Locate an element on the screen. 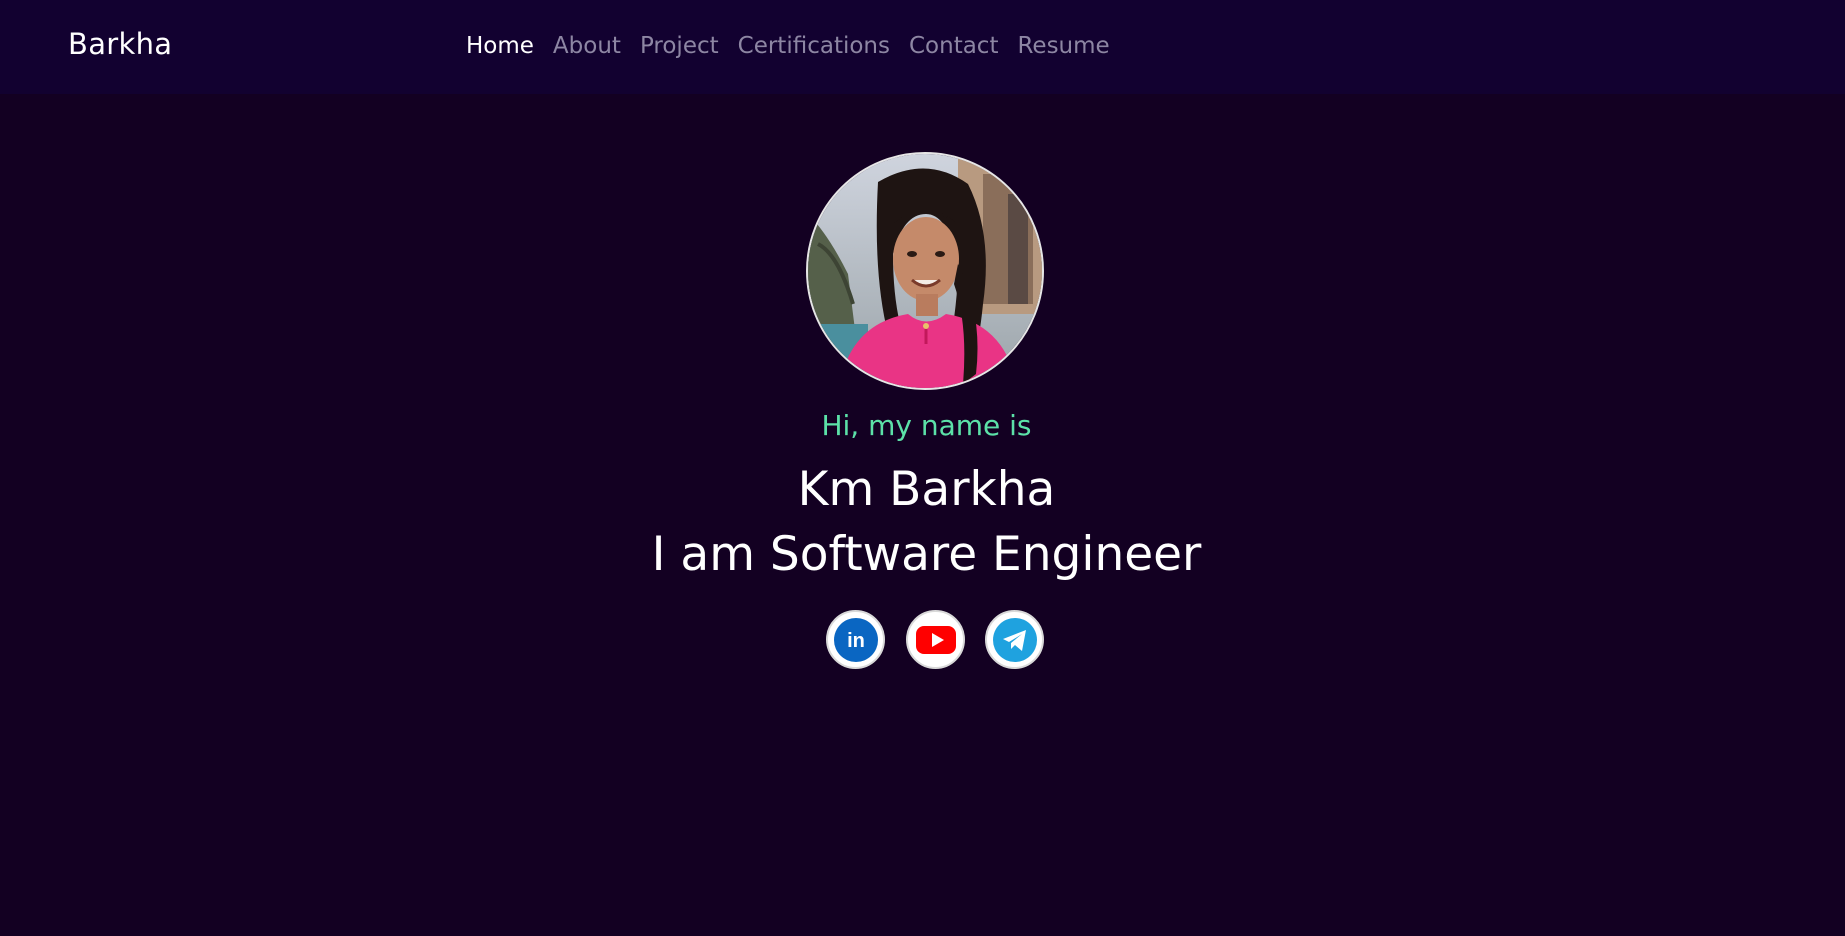  linkedin-glyph: in is located at coordinates (856, 641).